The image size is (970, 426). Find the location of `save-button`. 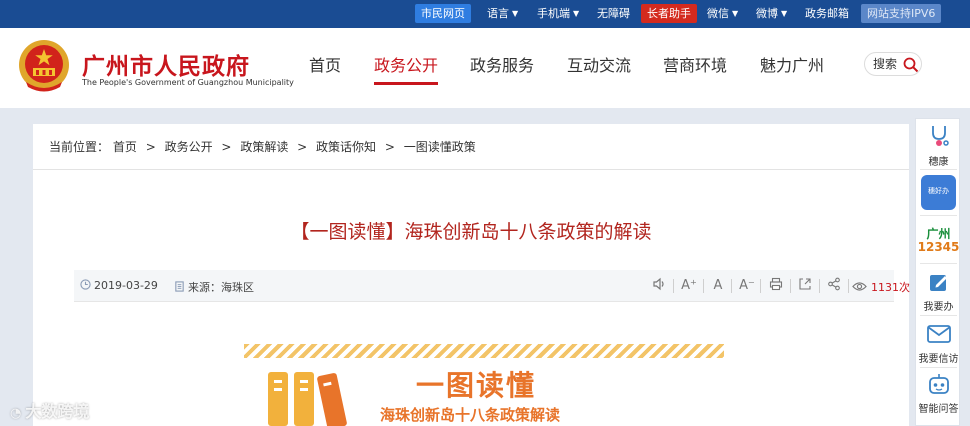

save-button is located at coordinates (805, 286).